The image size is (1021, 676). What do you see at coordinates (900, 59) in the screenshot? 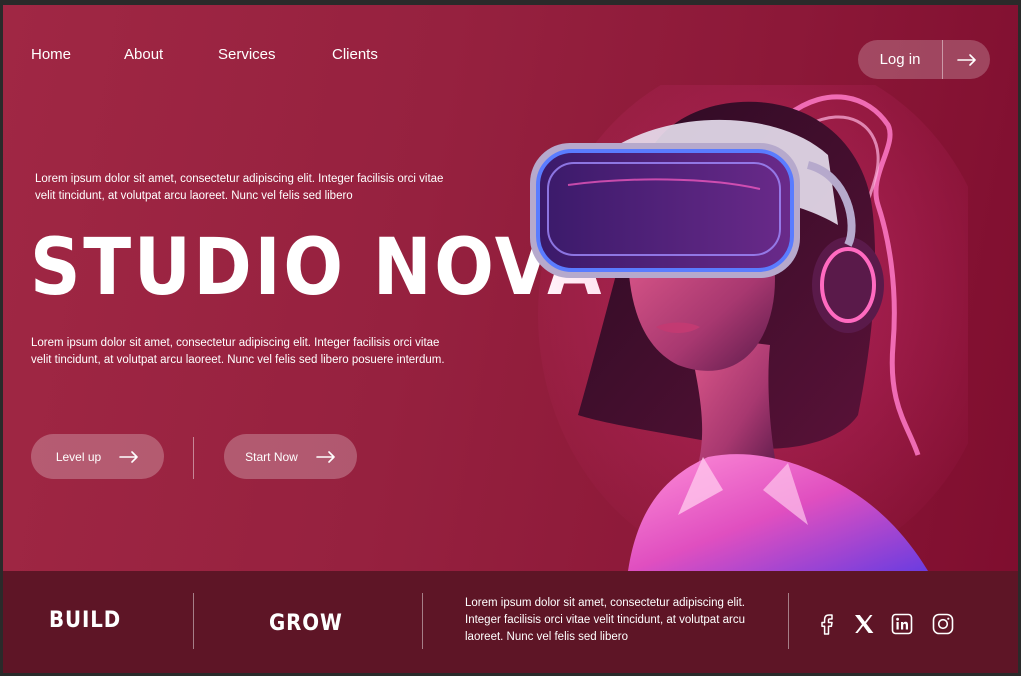
I see `login-label: Log in` at bounding box center [900, 59].